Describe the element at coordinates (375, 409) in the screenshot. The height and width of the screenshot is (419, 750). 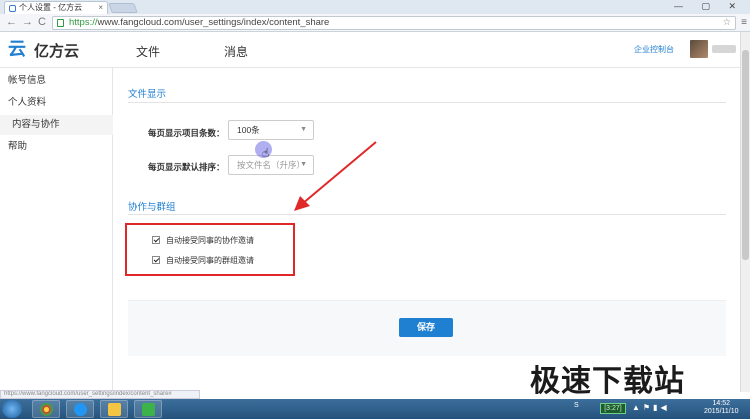
I see `os-taskbar: S [3:27] ▲⚑▮◀ 14:52 2015/11/10` at that location.